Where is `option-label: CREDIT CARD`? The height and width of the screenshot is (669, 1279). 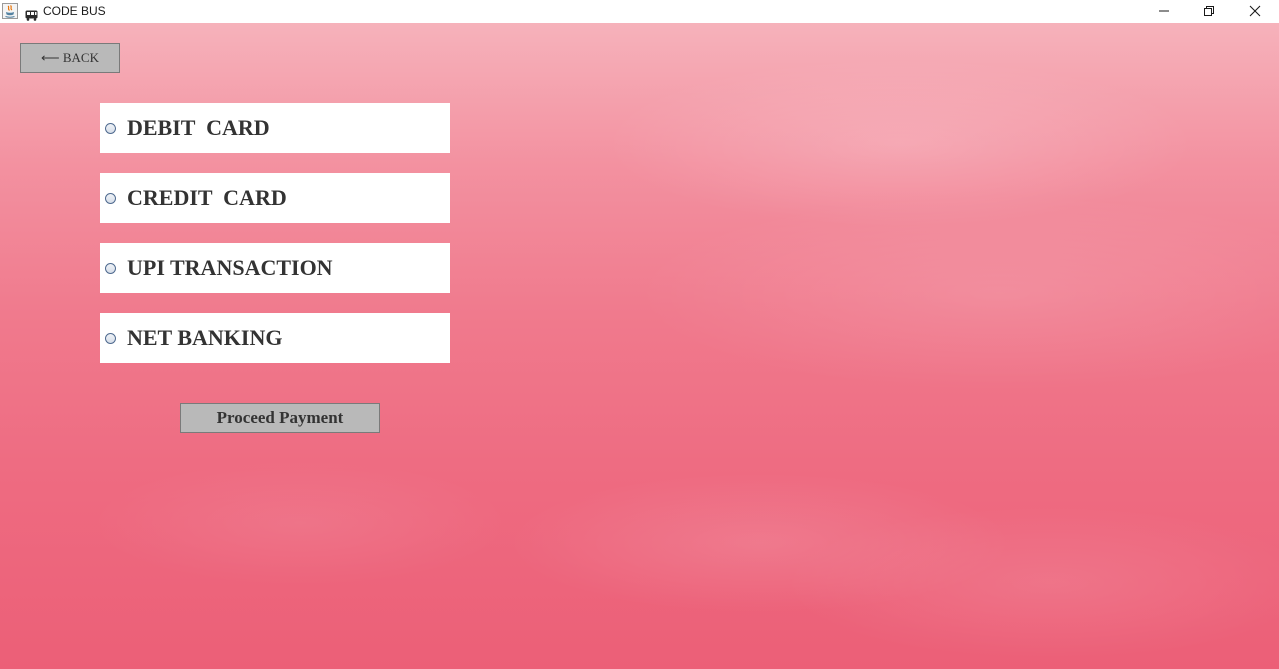
option-label: CREDIT CARD is located at coordinates (207, 197).